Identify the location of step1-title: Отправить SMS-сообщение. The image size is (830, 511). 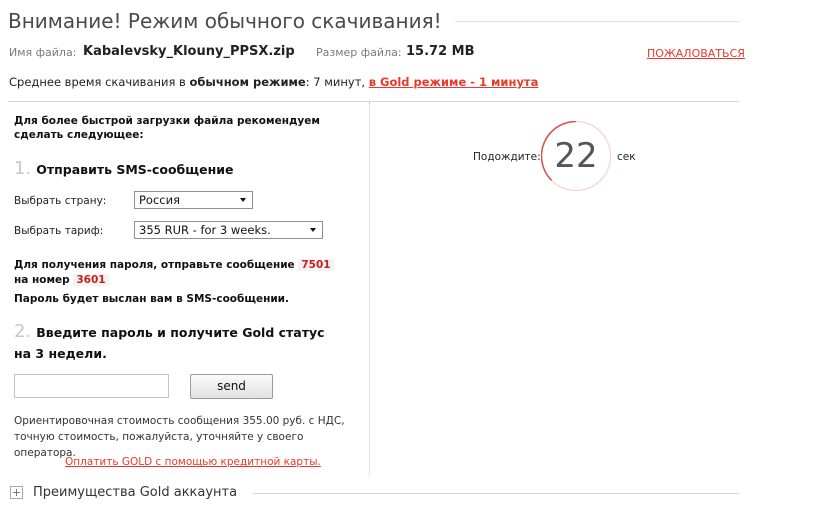
(135, 169).